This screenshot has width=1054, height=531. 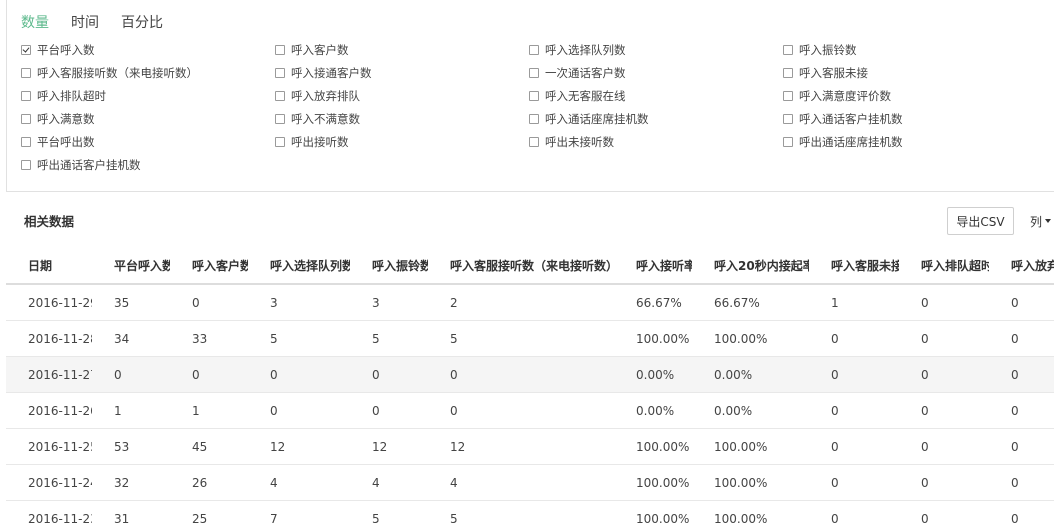 What do you see at coordinates (131, 338) in the screenshot?
I see `table-cell: 34` at bounding box center [131, 338].